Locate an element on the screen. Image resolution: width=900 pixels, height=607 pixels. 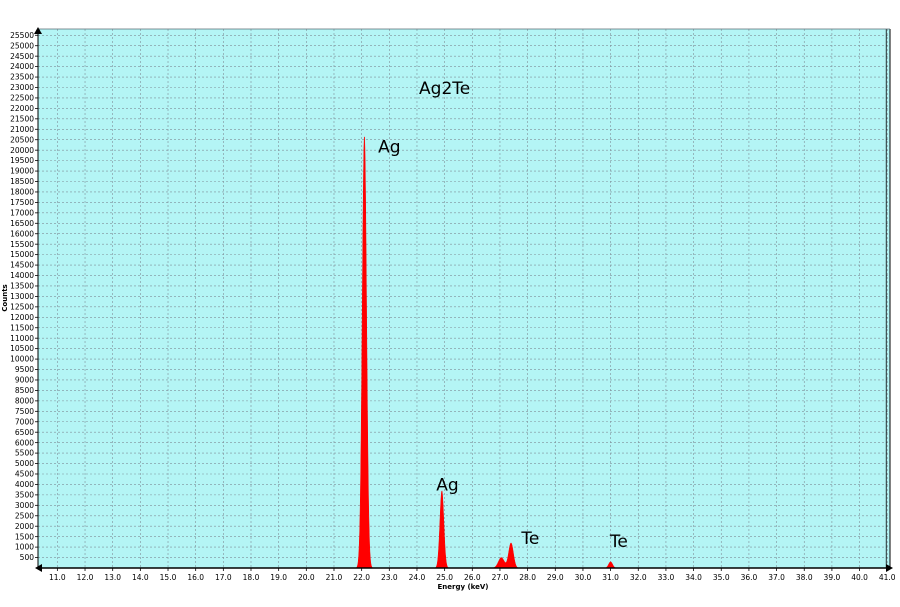
x-tick-label: 36.0 is located at coordinates (749, 577).